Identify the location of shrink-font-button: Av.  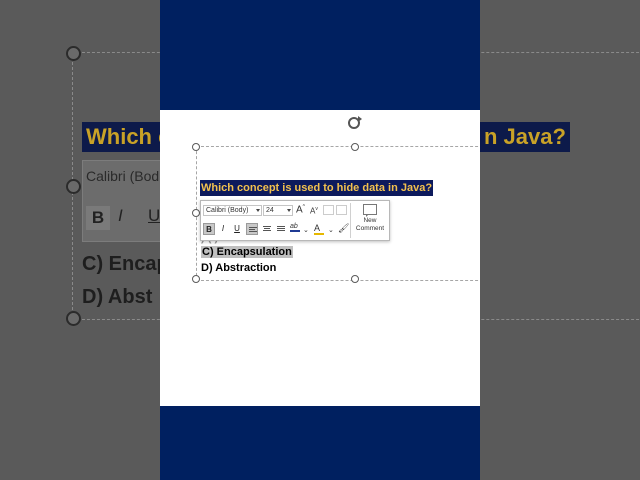
(314, 211).